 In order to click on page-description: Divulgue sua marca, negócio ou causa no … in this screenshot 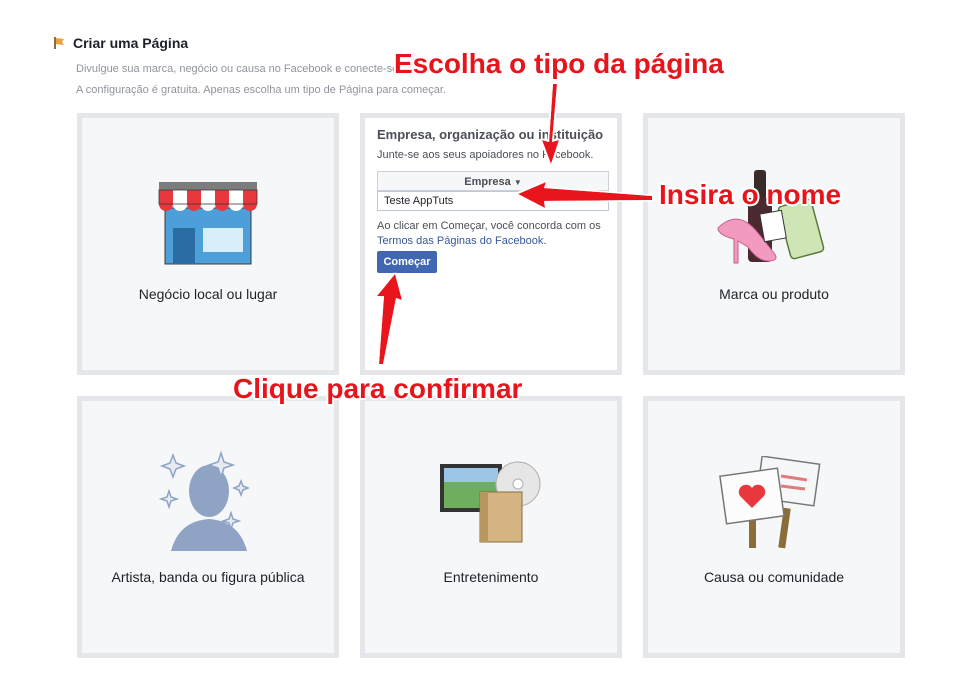, I will do `click(237, 69)`.